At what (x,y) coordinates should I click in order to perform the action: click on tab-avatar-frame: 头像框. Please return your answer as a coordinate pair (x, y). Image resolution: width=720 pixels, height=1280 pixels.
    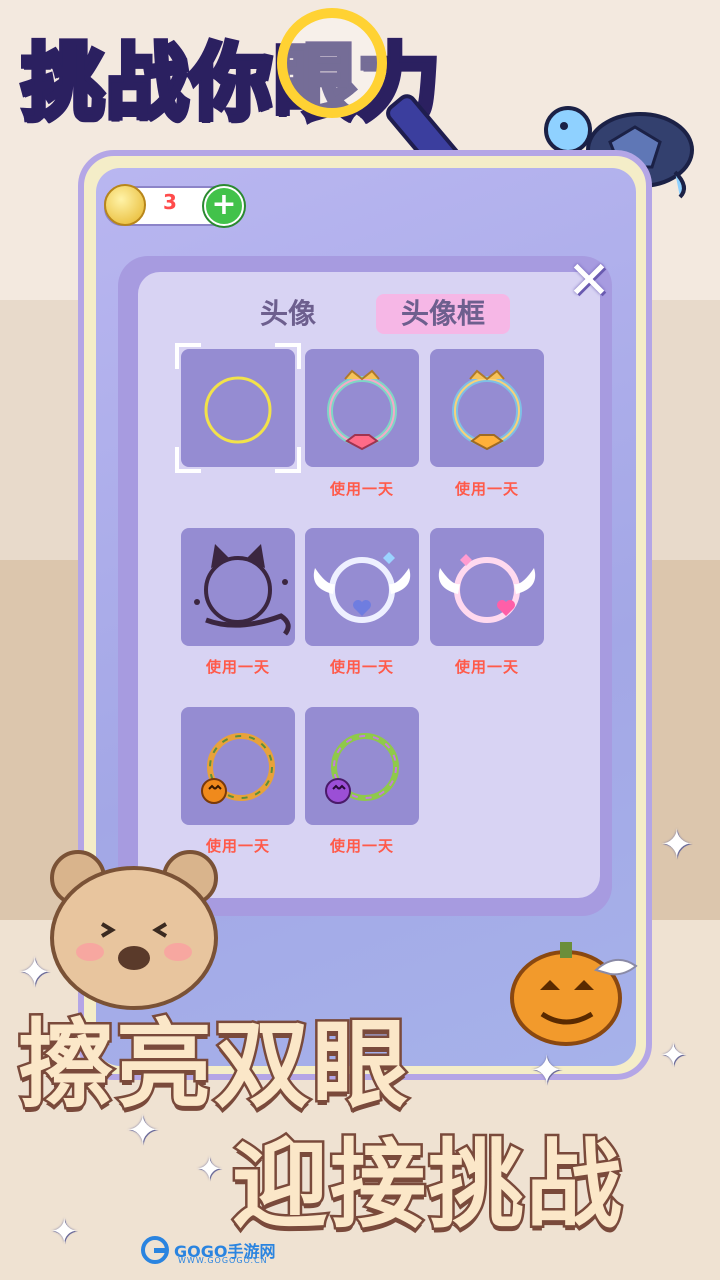
    Looking at the image, I should click on (443, 314).